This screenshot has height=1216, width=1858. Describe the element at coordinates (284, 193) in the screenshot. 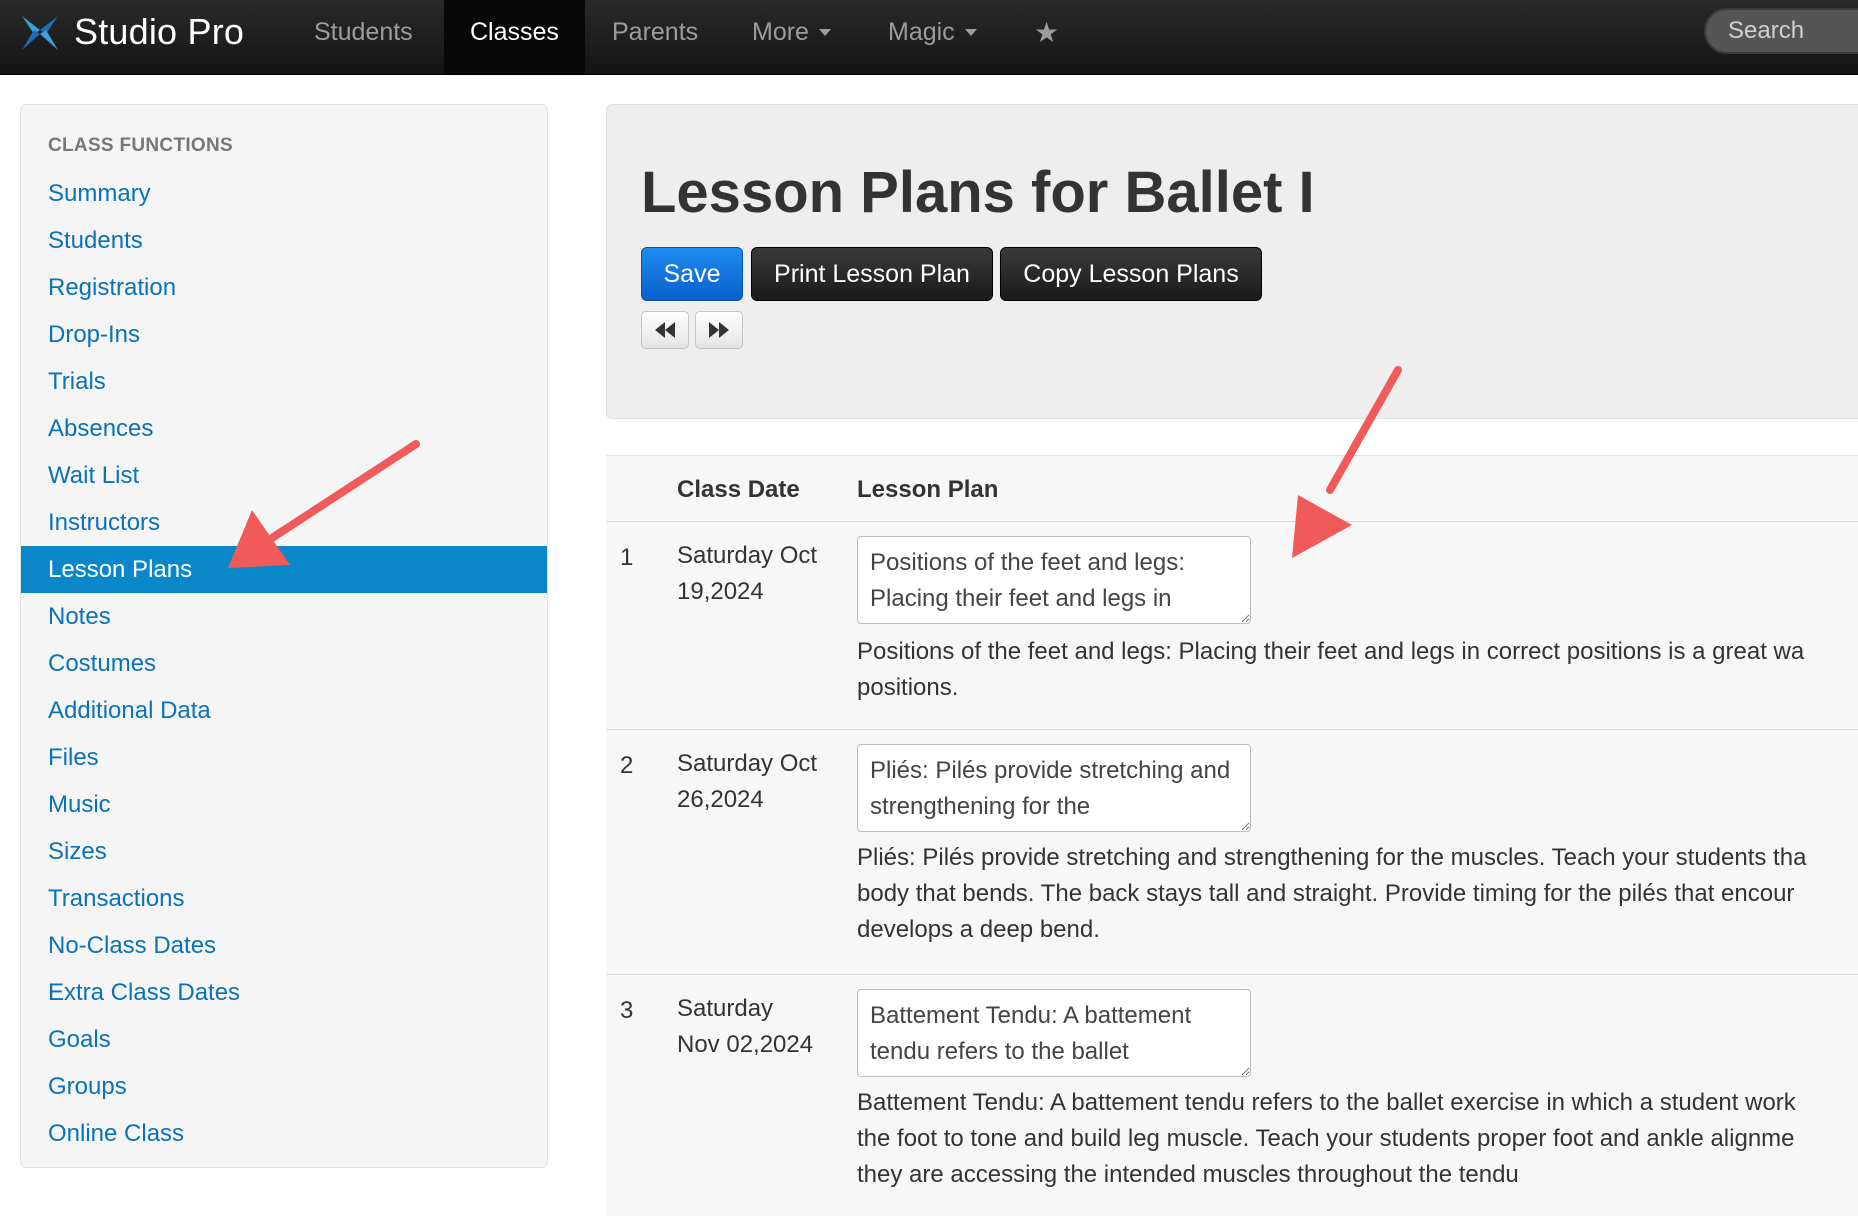

I see `sidebar-item-summary: Summary` at that location.